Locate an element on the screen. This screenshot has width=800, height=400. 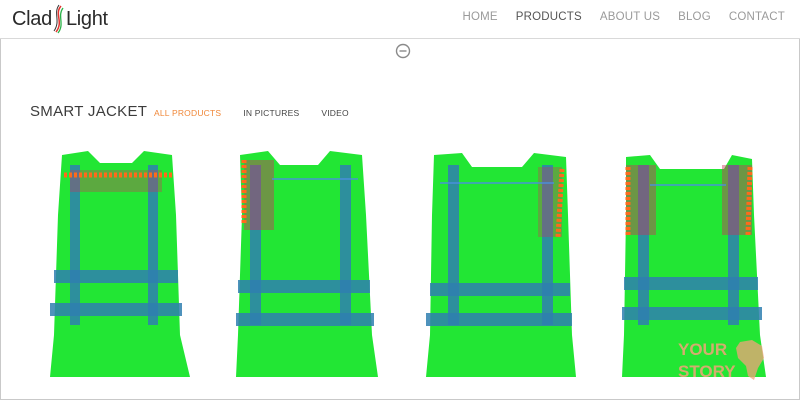
nav-blog: BLOG is located at coordinates (694, 17).